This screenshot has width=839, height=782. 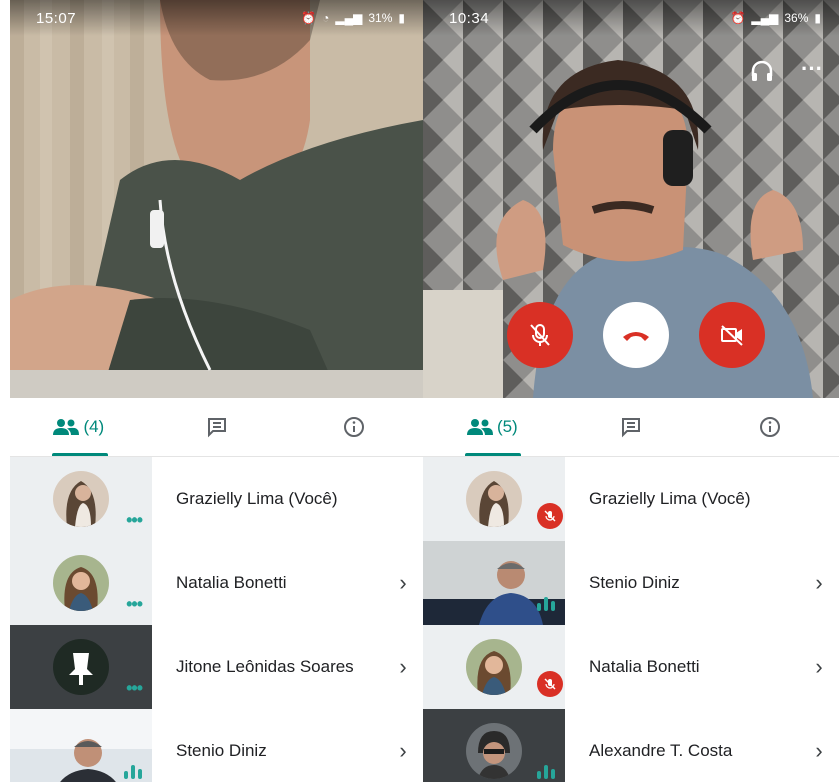 I want to click on status-time: 15:07, so click(x=56, y=18).